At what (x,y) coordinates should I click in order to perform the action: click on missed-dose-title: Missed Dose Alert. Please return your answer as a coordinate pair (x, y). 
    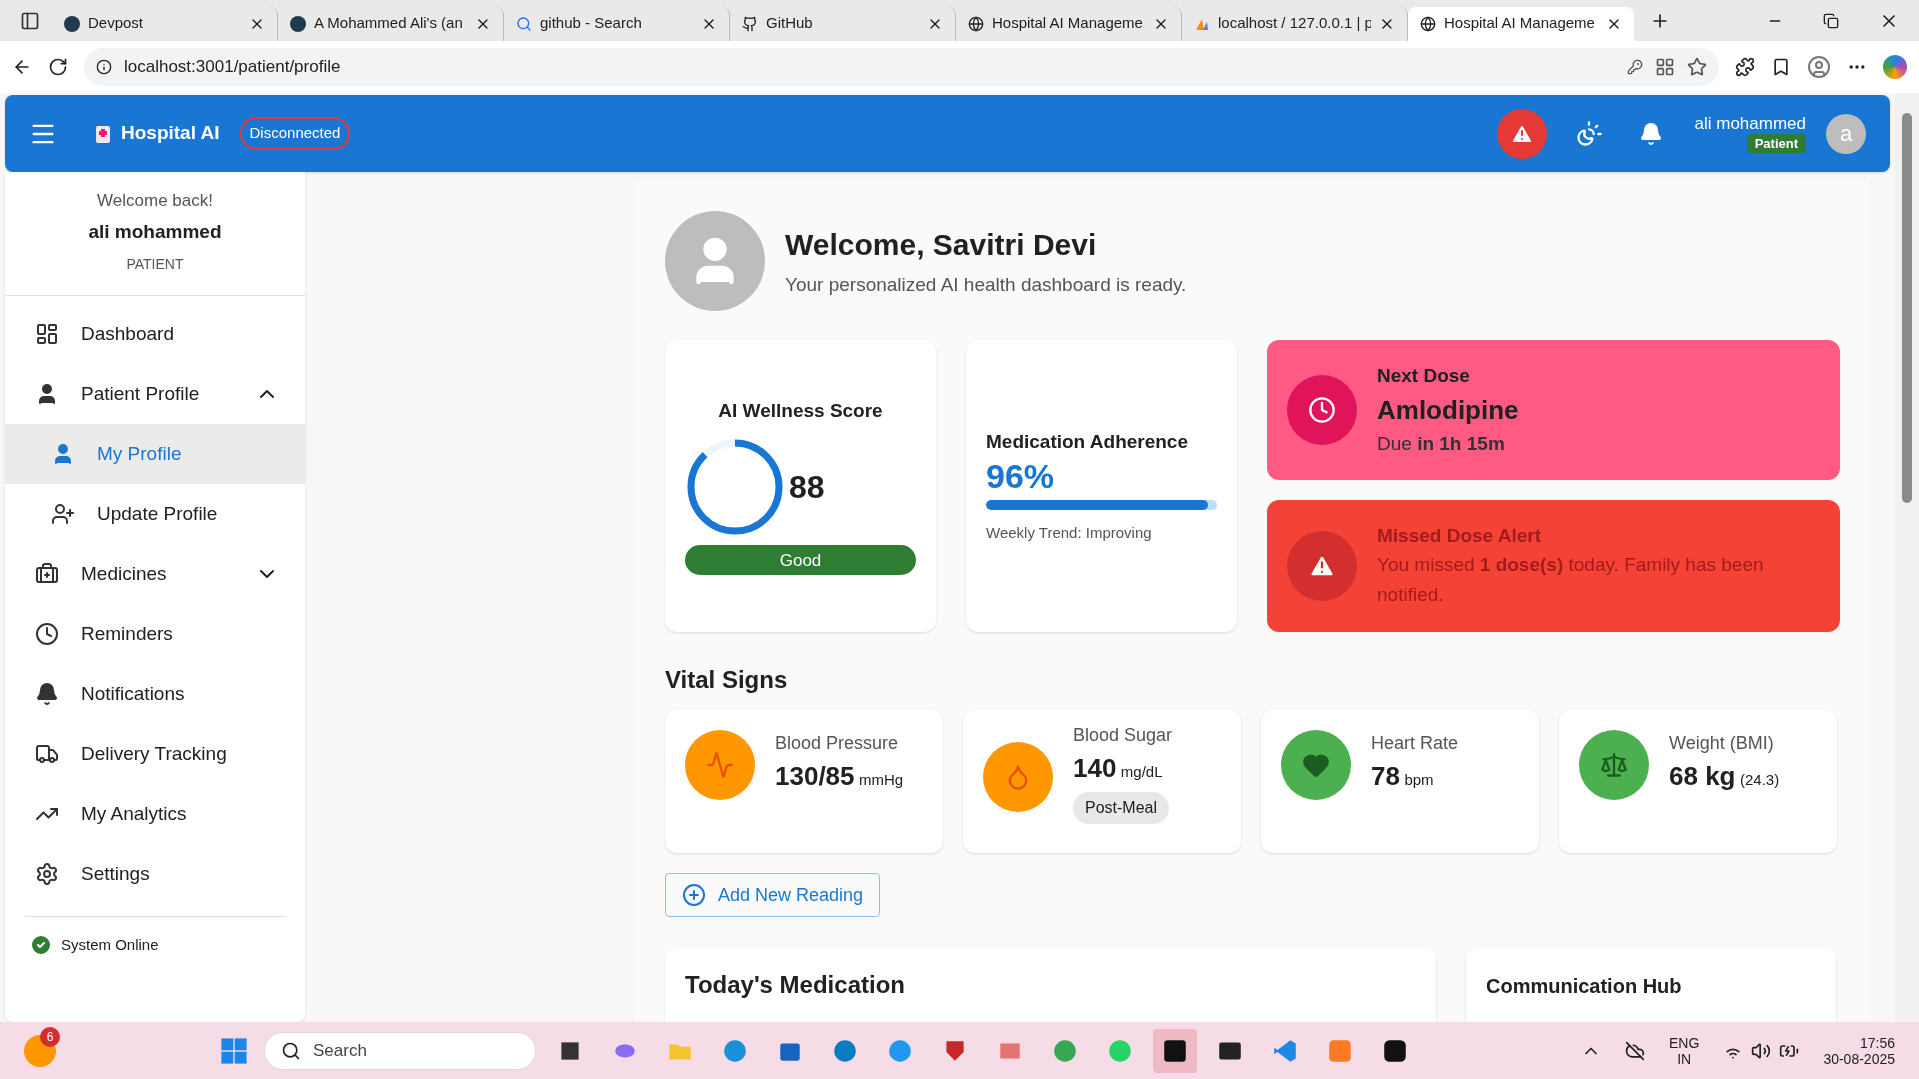
    Looking at the image, I should click on (1459, 535).